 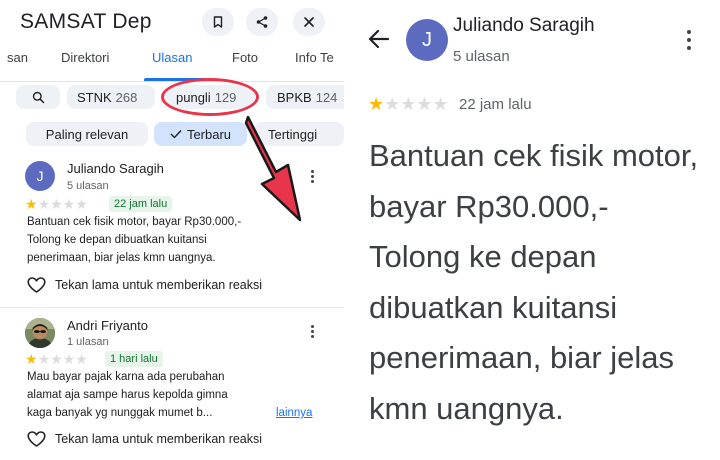 What do you see at coordinates (294, 414) in the screenshot?
I see `read-more-link: lainnya` at bounding box center [294, 414].